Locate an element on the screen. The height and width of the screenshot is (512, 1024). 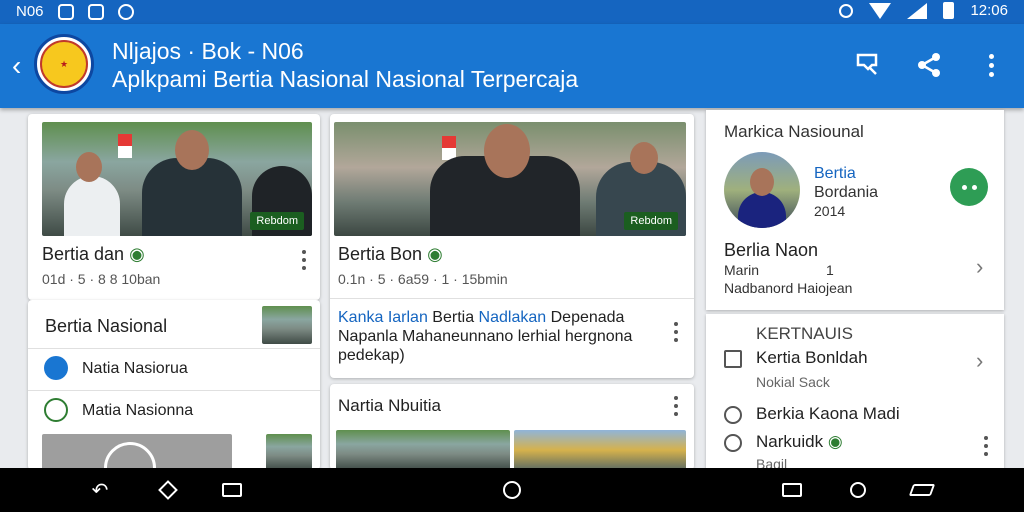
overflow-menu-icon is located at coordinates (991, 65).